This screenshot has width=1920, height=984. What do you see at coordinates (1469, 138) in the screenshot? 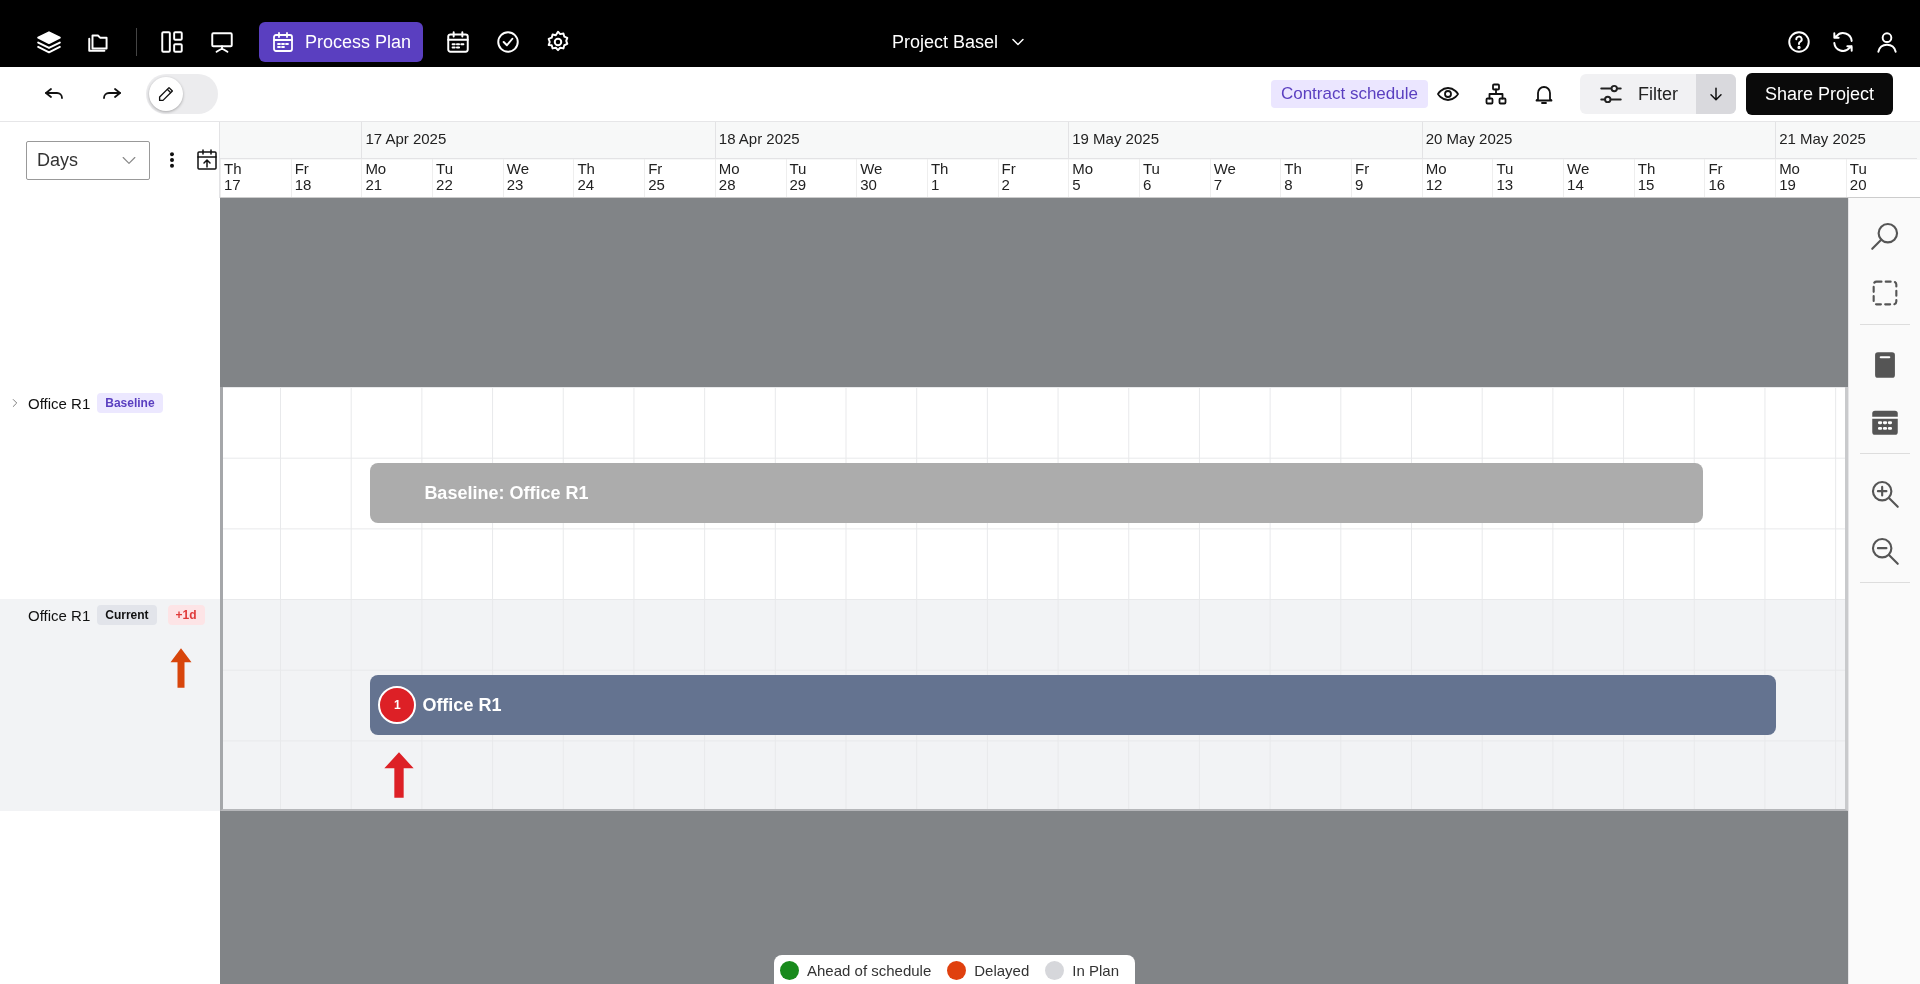
I see `week-label: 20 May 2025` at bounding box center [1469, 138].